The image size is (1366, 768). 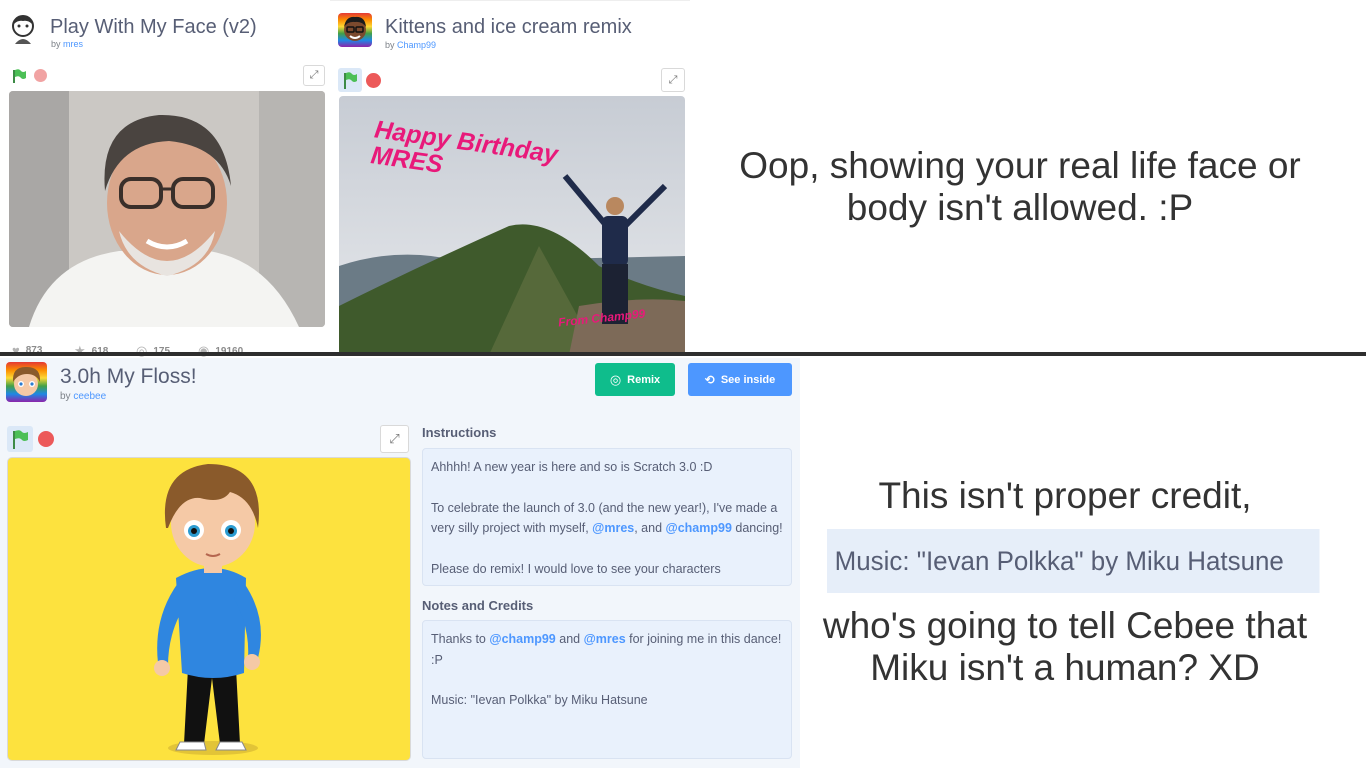 What do you see at coordinates (73, 44) in the screenshot?
I see `author-link: mres` at bounding box center [73, 44].